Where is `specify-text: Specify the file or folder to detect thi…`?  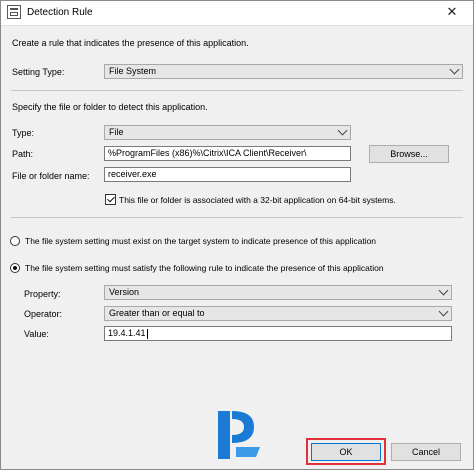 specify-text: Specify the file or folder to detect thi… is located at coordinates (110, 107).